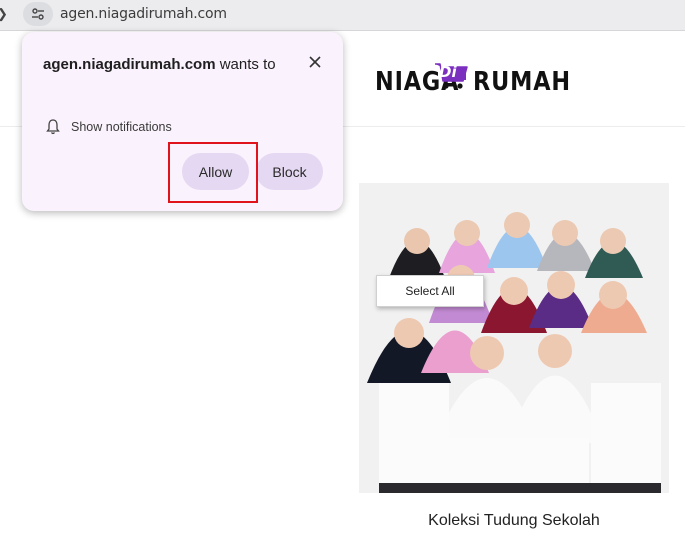  What do you see at coordinates (514, 521) in the screenshot?
I see `product-title: Koleksi Tudung Sekolah` at bounding box center [514, 521].